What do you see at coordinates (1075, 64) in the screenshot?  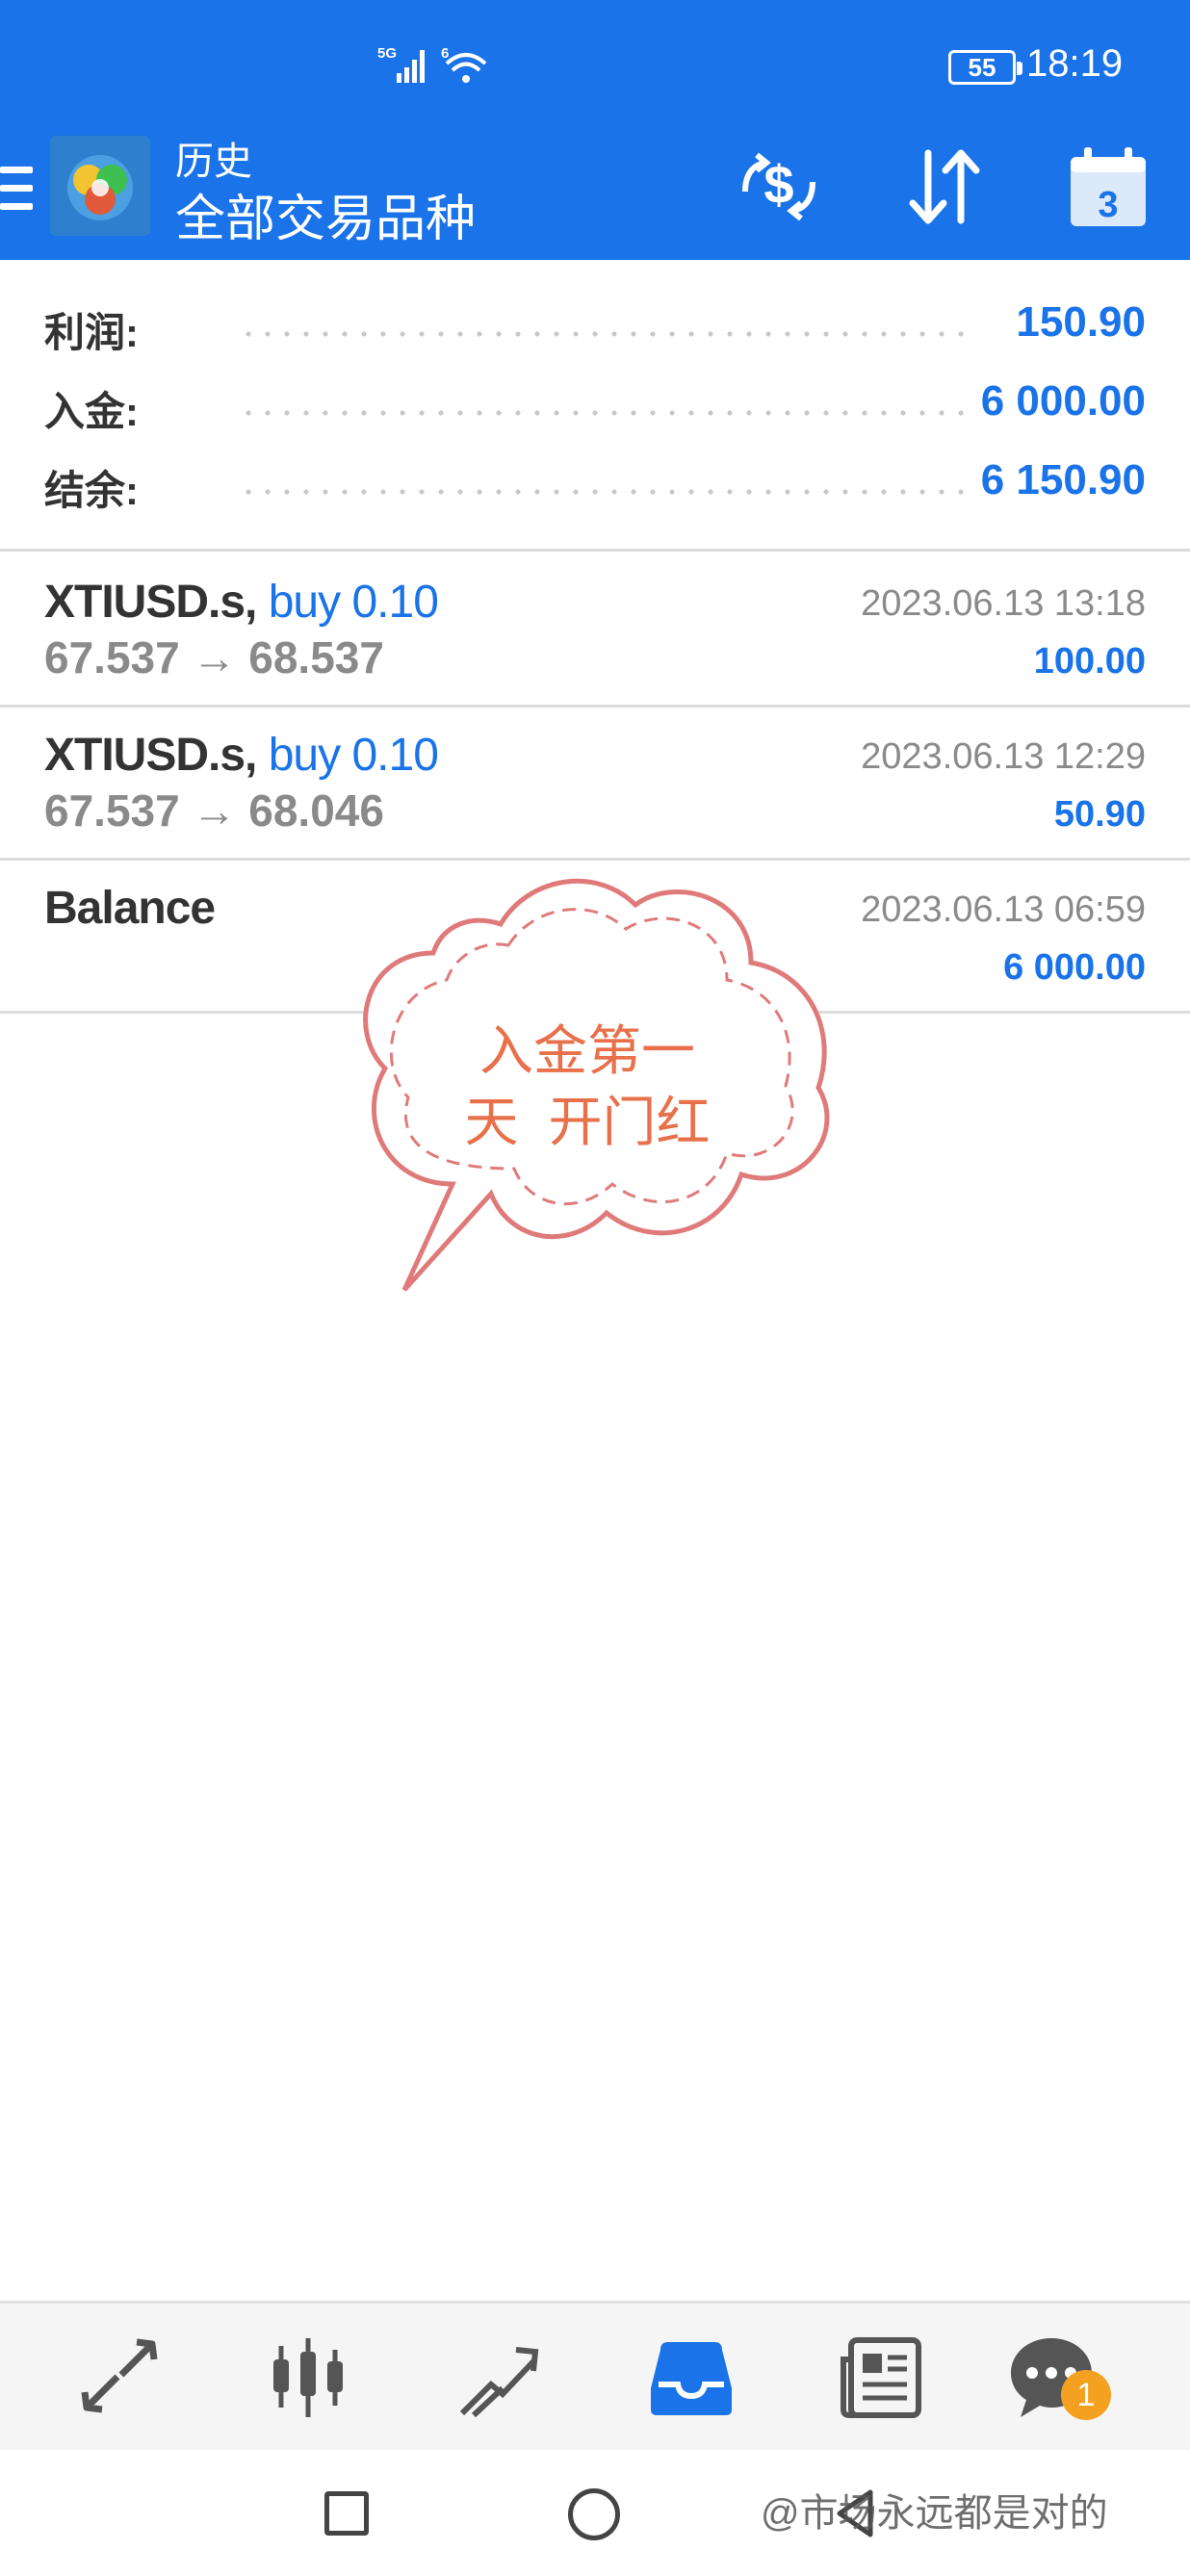 I see `status-time: 18:19` at bounding box center [1075, 64].